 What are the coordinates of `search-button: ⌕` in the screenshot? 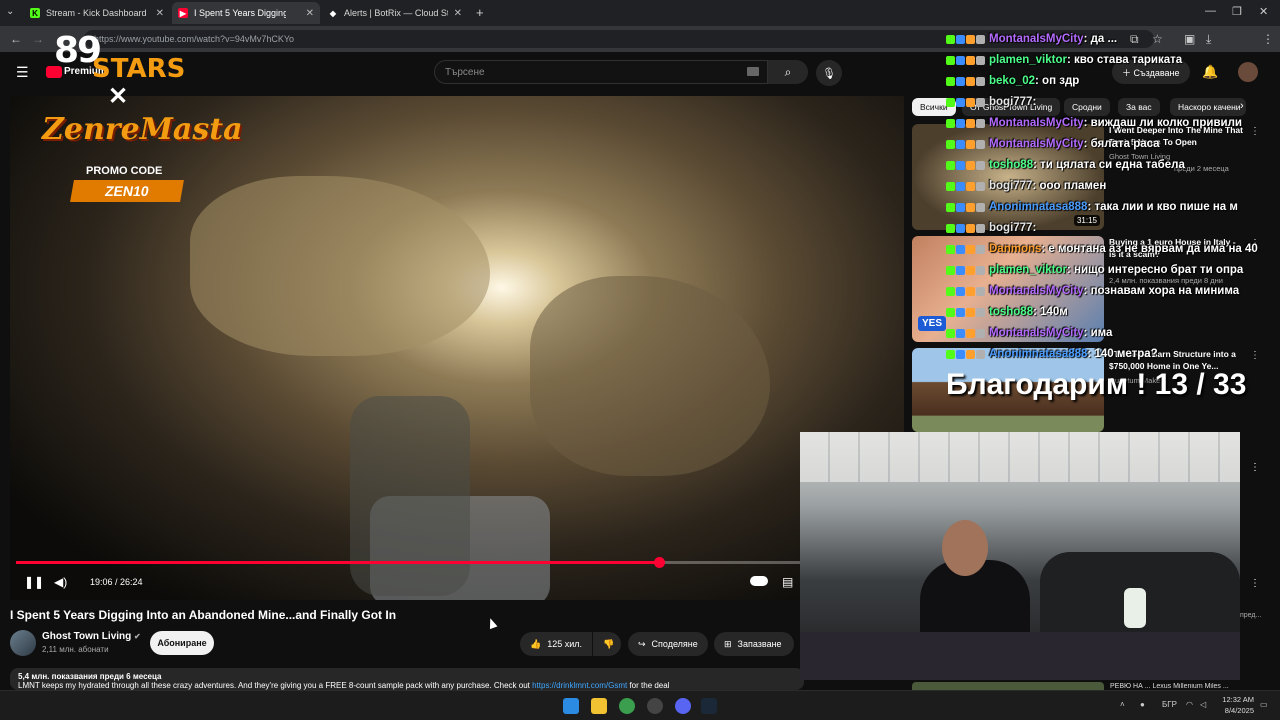 It's located at (788, 72).